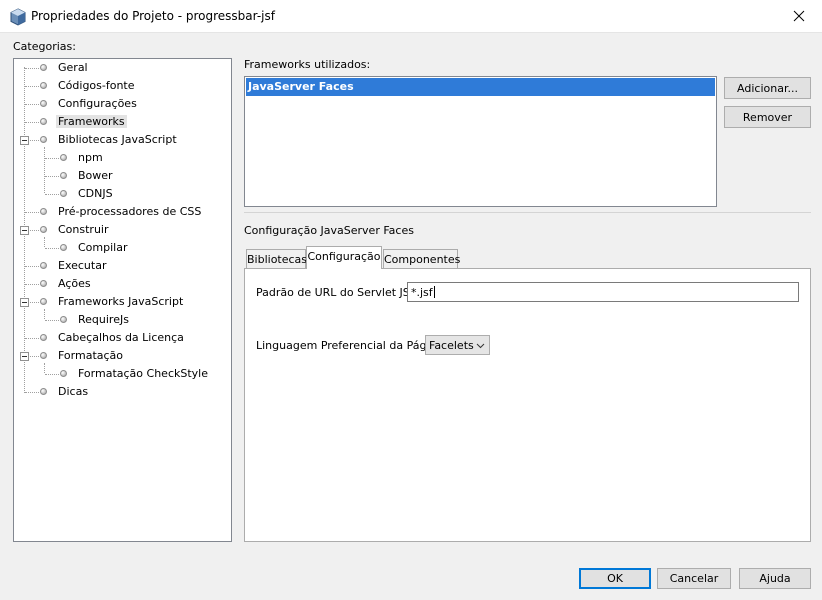 This screenshot has height=600, width=822. I want to click on tree-item-label: Frameworks, so click(91, 121).